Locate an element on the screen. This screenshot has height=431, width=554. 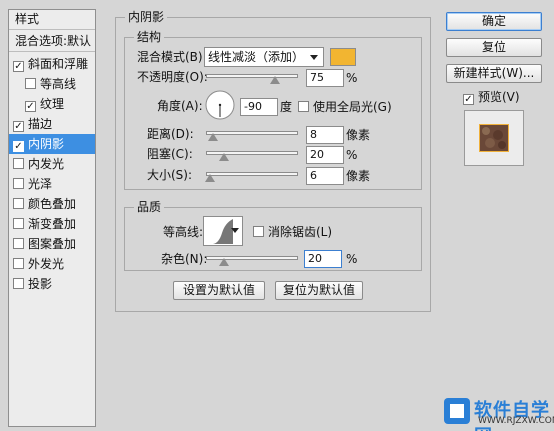
style-item: 图案叠加 is located at coordinates (52, 244).